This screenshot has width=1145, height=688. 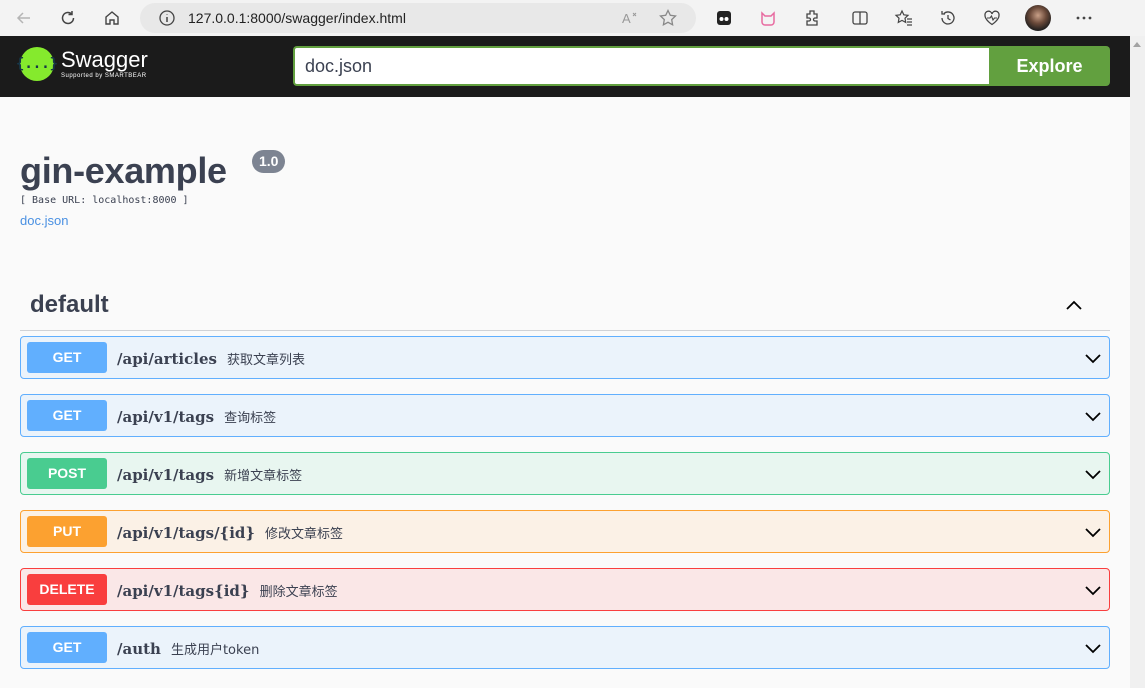 I want to click on version-badge: 1.0, so click(x=269, y=161).